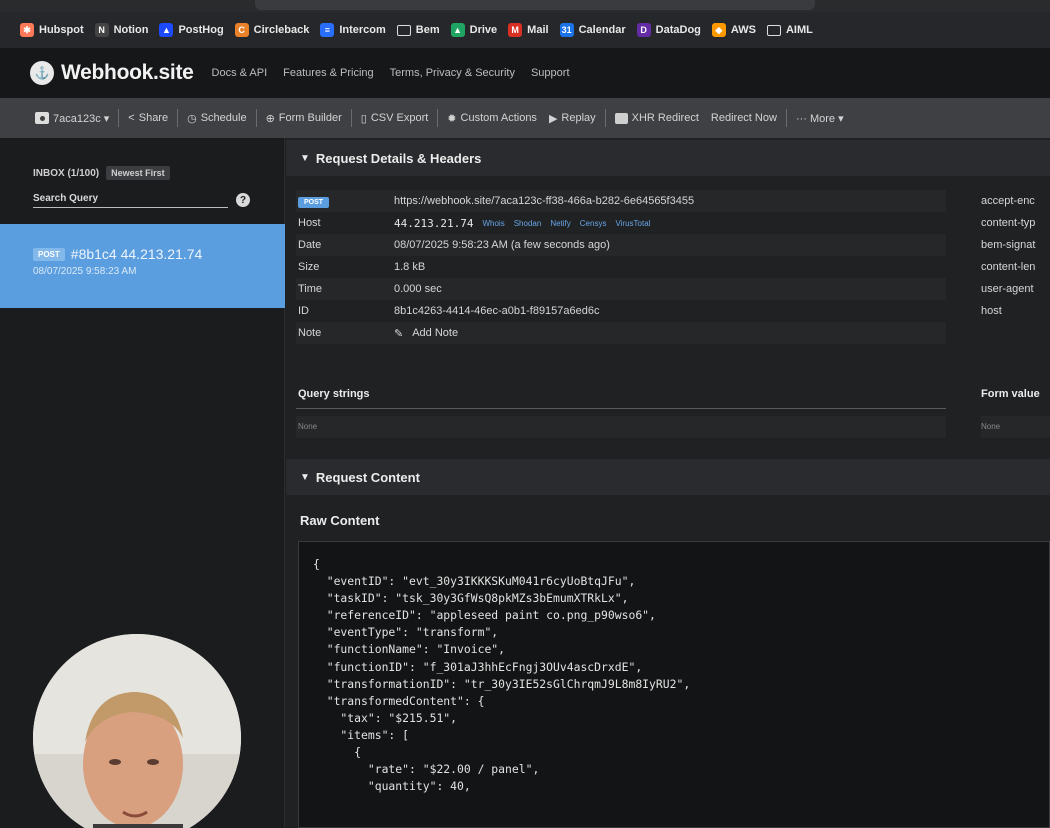  Describe the element at coordinates (399, 333) in the screenshot. I see `pencil-icon: ✎` at that location.